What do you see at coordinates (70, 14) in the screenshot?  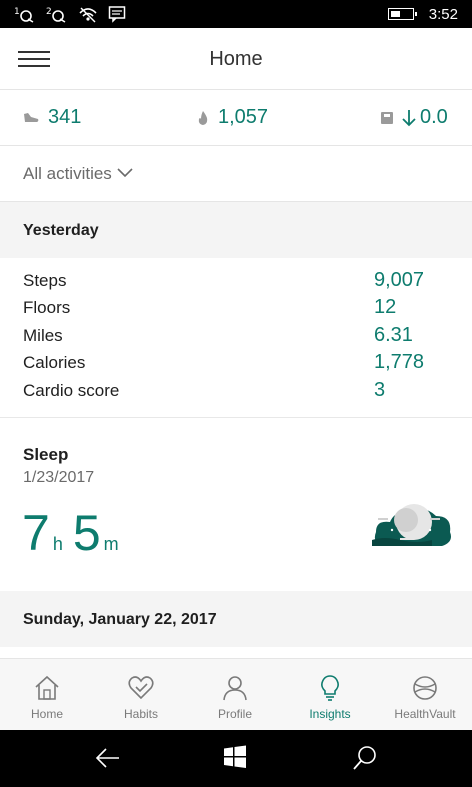 I see `notification-icons: 1 2` at bounding box center [70, 14].